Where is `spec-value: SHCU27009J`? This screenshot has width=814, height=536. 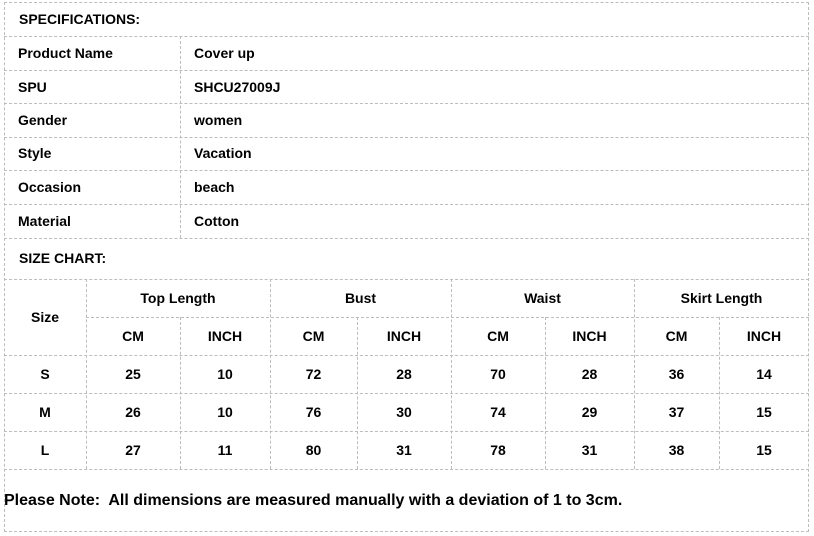 spec-value: SHCU27009J is located at coordinates (237, 87).